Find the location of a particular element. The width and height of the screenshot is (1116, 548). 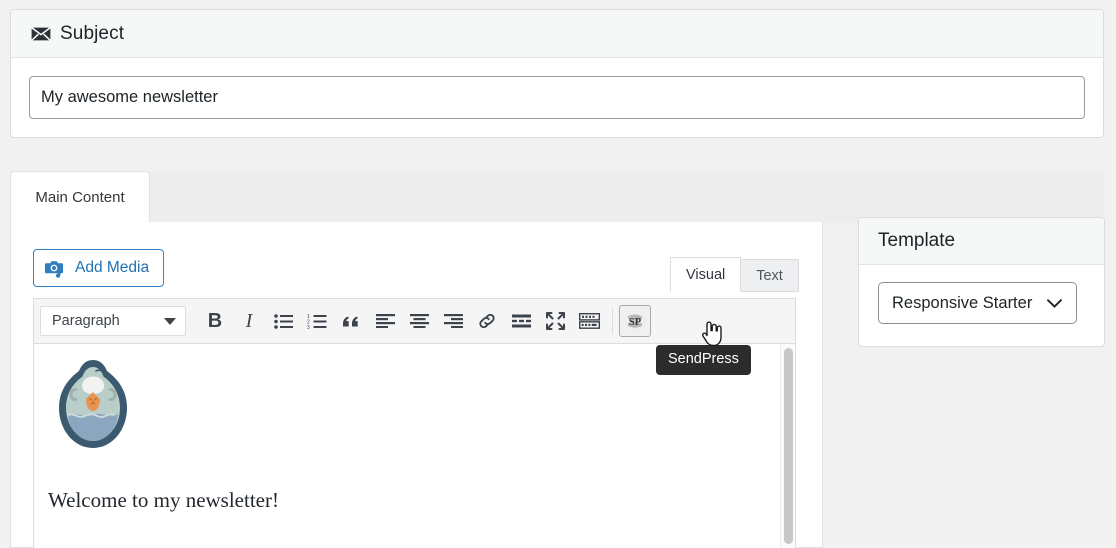

bold-button: B is located at coordinates (215, 321).